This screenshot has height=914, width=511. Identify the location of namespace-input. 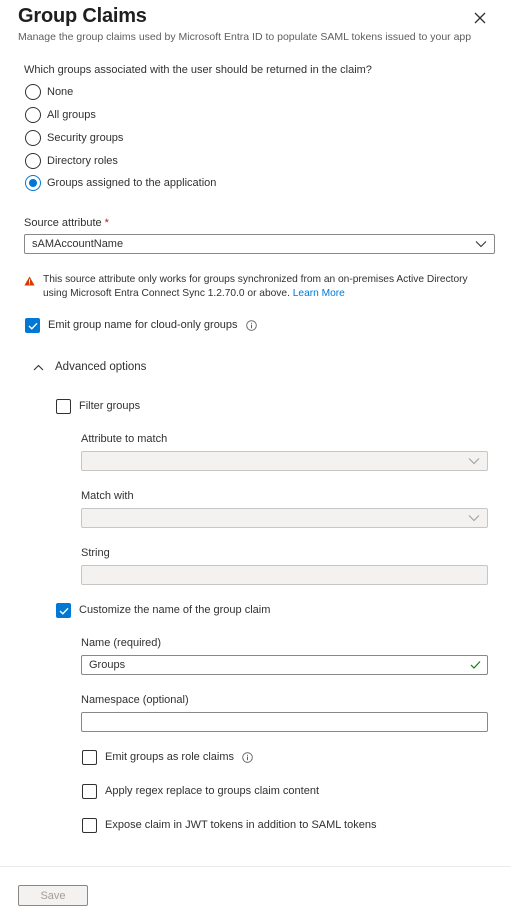
(284, 722).